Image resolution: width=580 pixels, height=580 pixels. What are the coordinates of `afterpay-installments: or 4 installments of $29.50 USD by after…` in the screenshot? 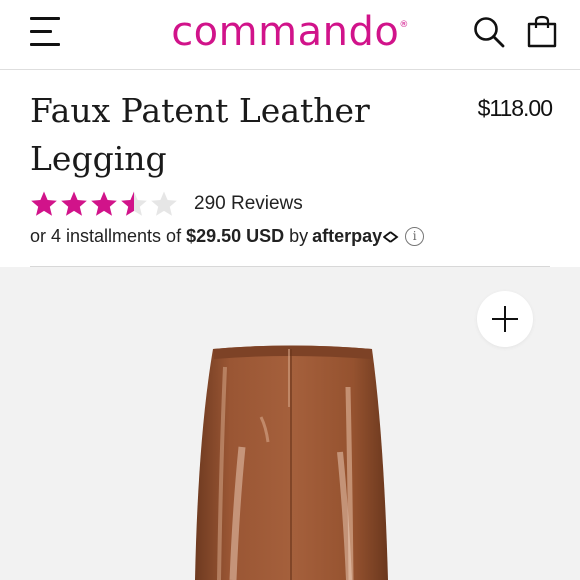 It's located at (227, 236).